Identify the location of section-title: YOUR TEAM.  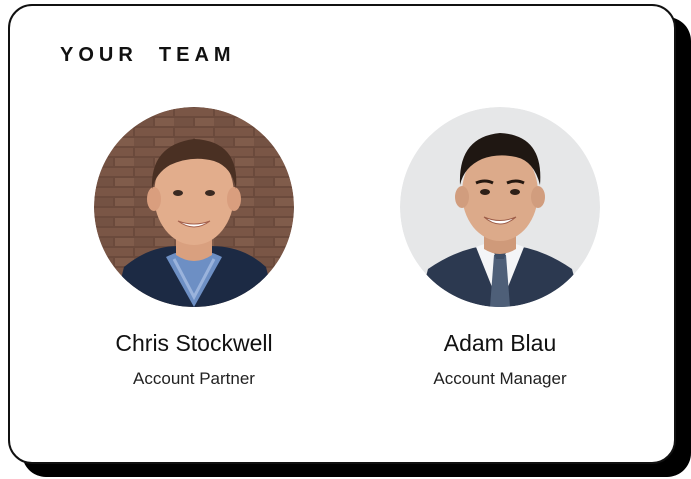
(148, 55).